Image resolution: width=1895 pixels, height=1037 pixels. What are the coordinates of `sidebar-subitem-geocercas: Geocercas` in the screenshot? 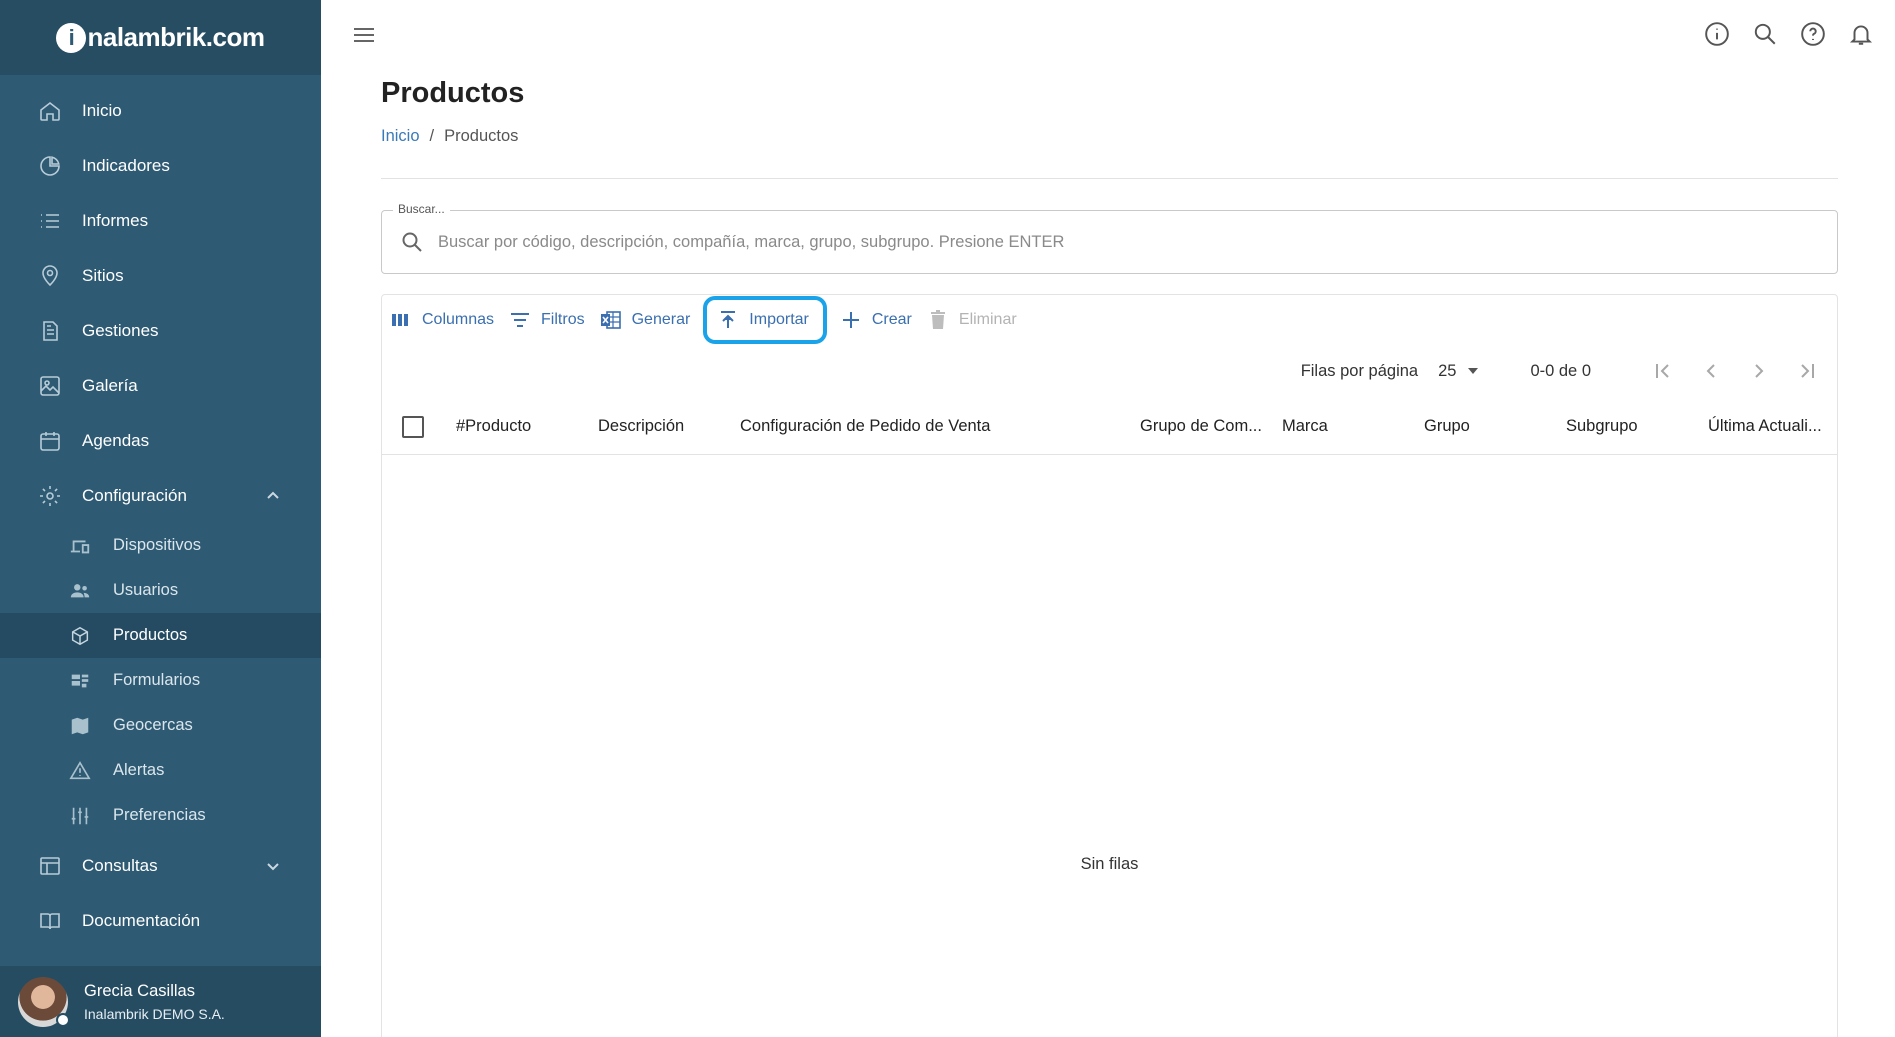 It's located at (160, 725).